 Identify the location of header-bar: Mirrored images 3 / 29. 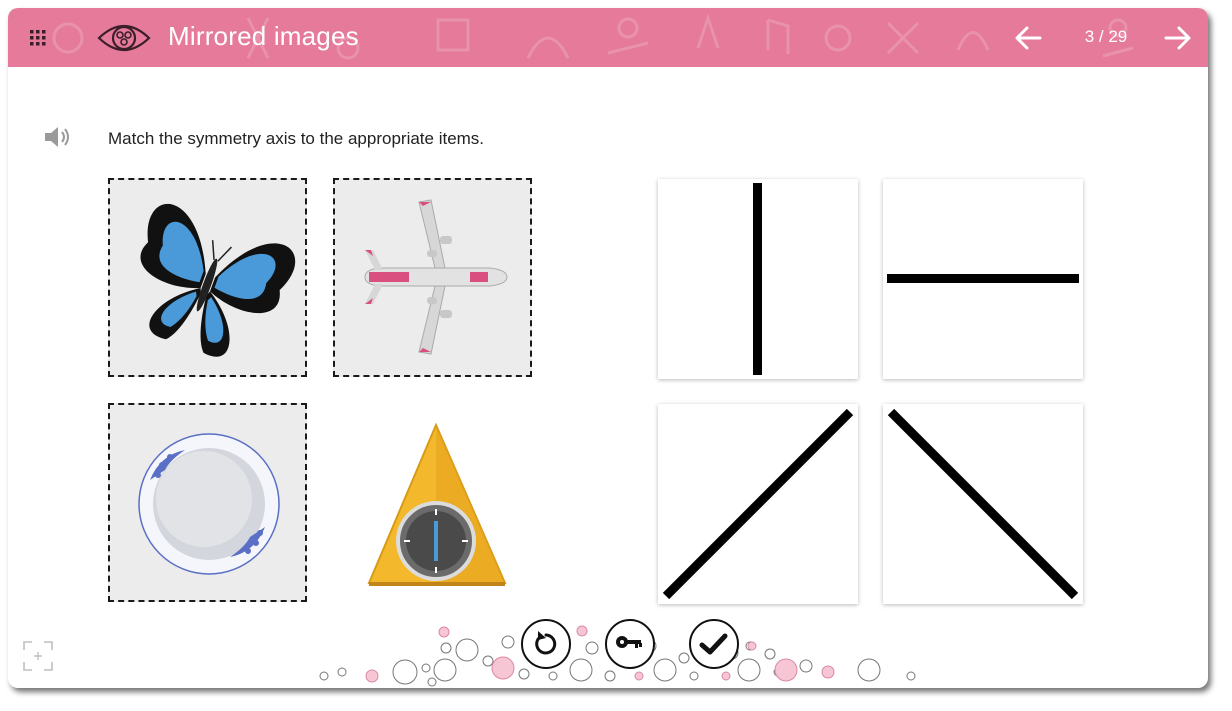
(608, 37).